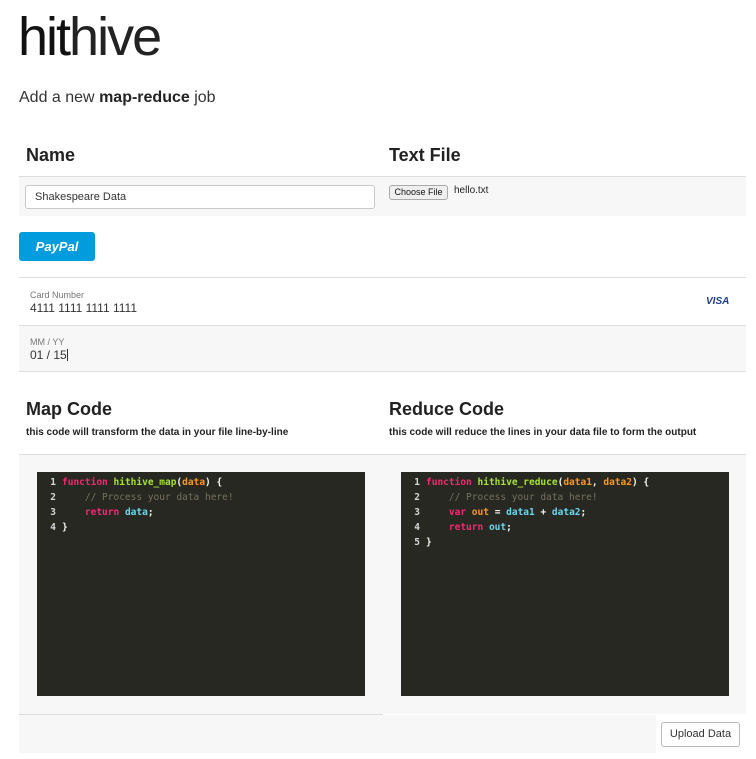 Image resolution: width=756 pixels, height=759 pixels. Describe the element at coordinates (47, 342) in the screenshot. I see `expiry-label: MM / YY` at that location.